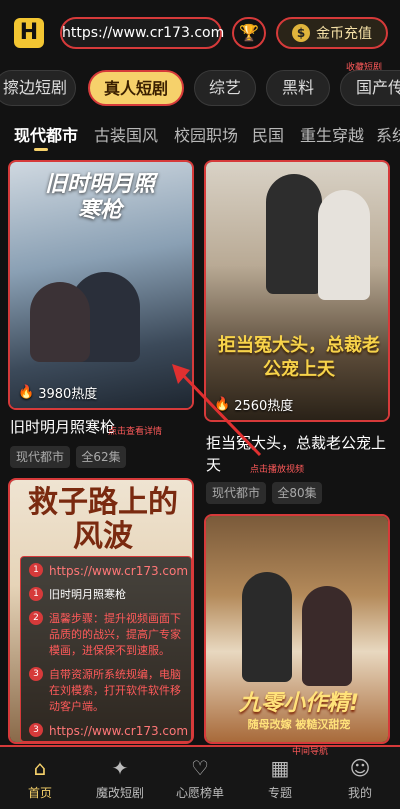 This screenshot has width=400, height=809. I want to click on chip-live-drama: 真人短剧, so click(136, 88).